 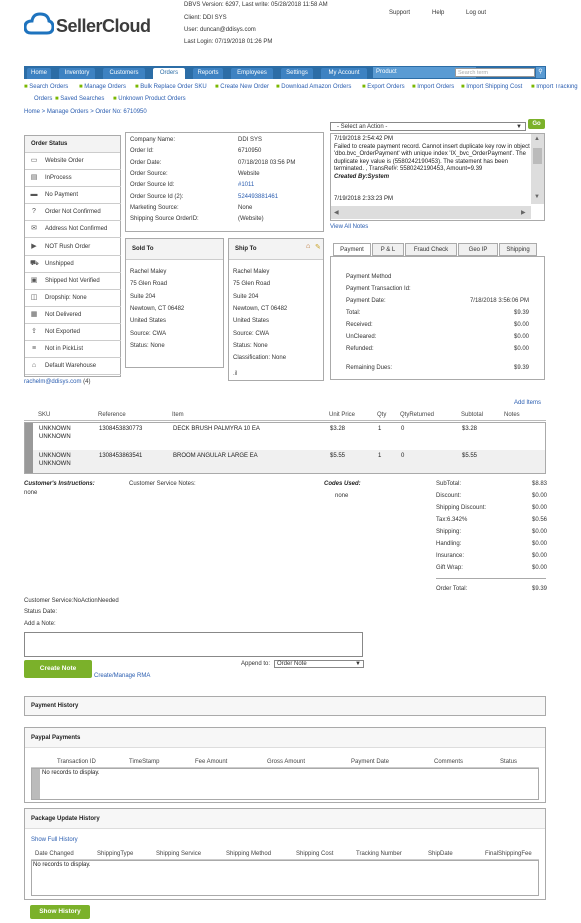 What do you see at coordinates (452, 520) in the screenshot?
I see `total-label: Tax:6.342%` at bounding box center [452, 520].